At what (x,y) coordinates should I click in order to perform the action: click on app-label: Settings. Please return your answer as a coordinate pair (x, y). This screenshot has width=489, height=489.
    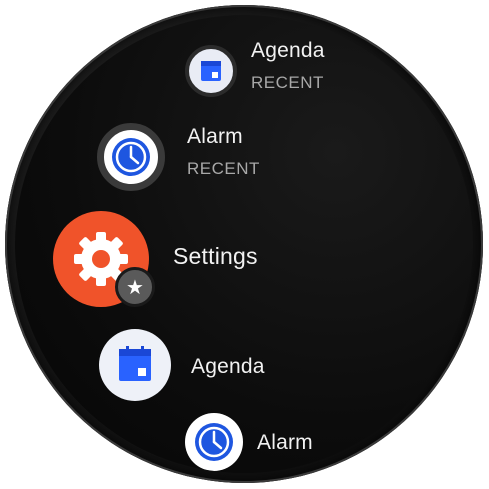
    Looking at the image, I should click on (215, 256).